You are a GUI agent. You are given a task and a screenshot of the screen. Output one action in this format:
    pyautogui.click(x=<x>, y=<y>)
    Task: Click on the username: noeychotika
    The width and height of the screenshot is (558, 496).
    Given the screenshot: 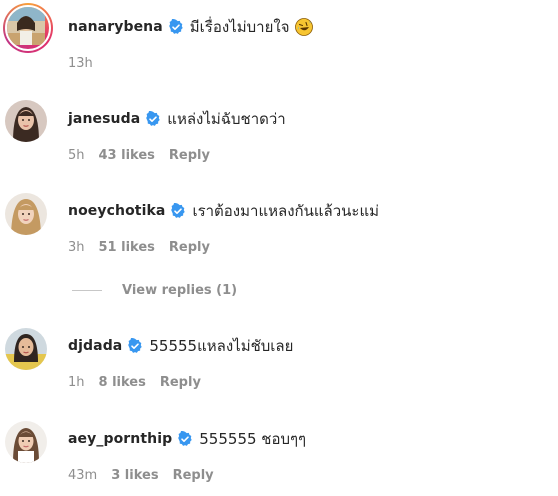 What is the action you would take?
    pyautogui.click(x=116, y=211)
    